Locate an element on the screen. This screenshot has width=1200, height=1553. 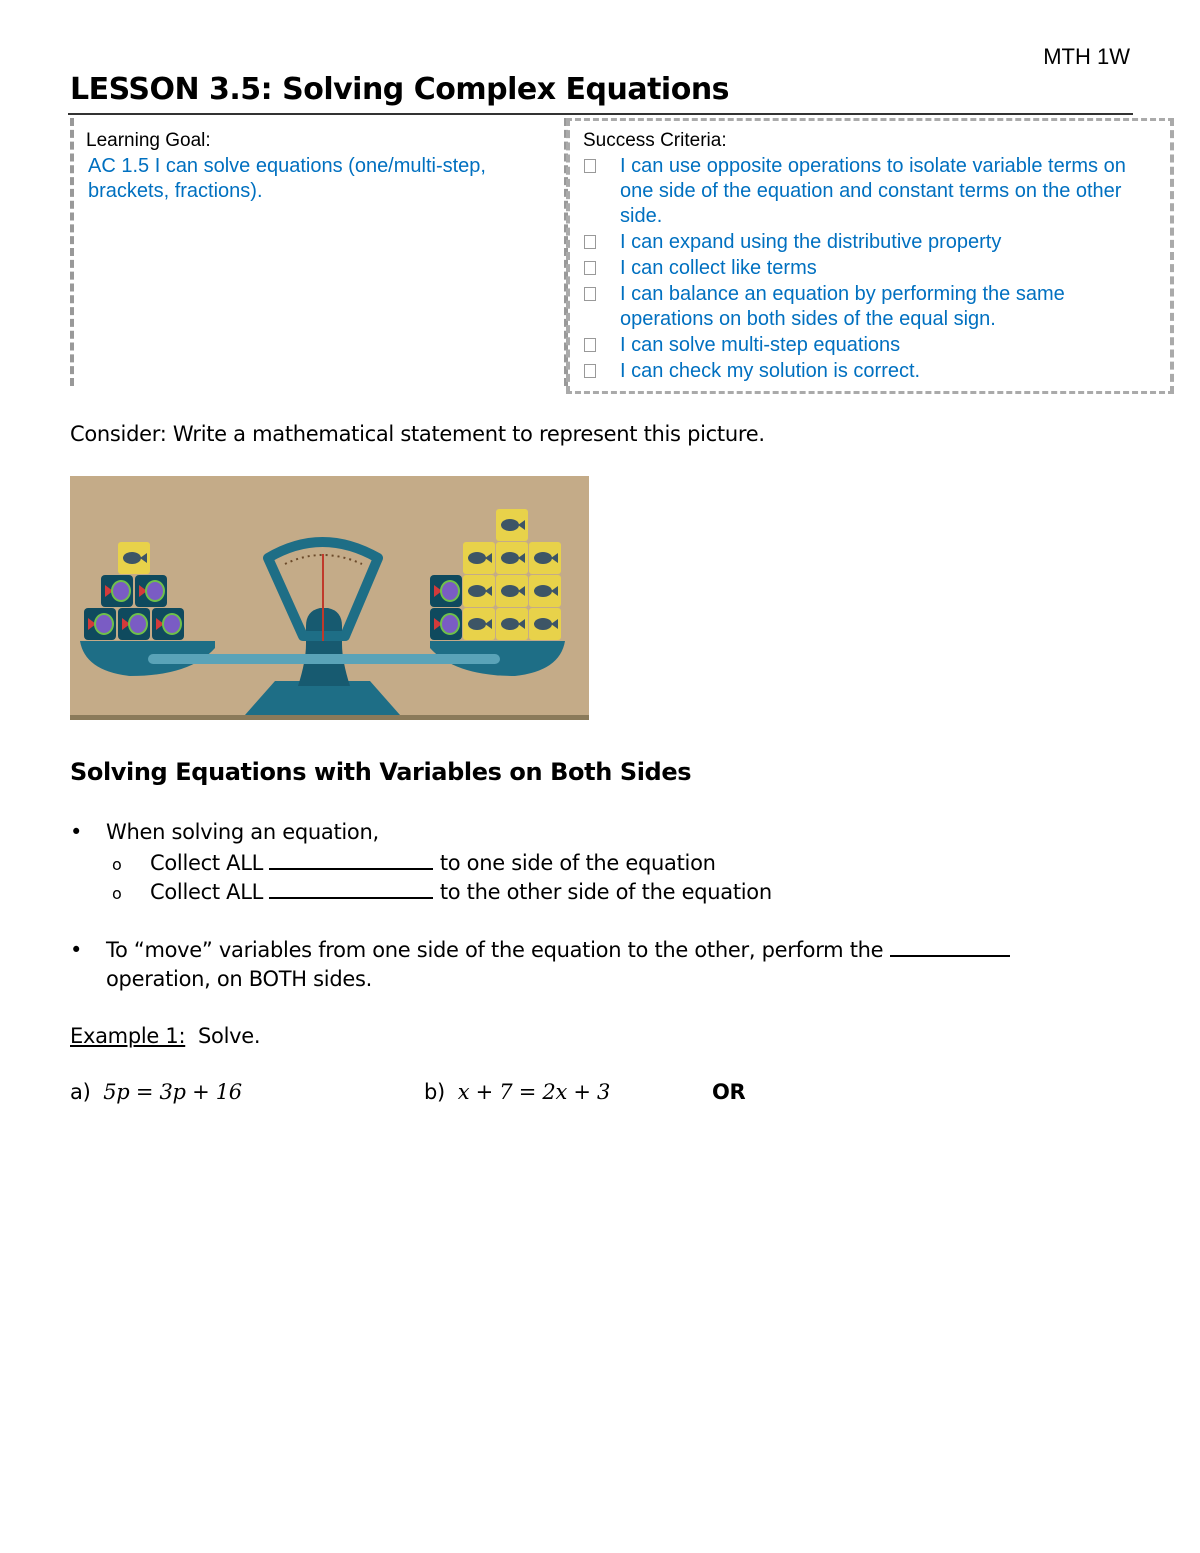
success-criteria-label: Success Criteria: is located at coordinates (655, 140).